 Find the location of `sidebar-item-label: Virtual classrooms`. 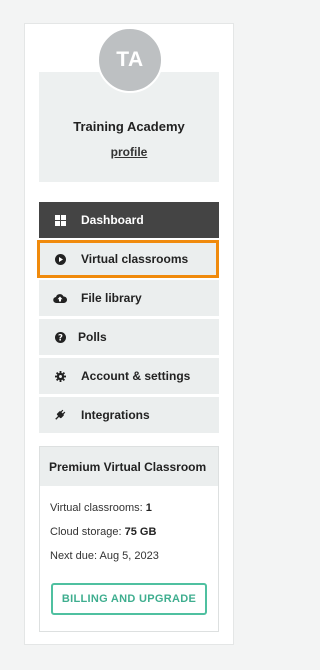

sidebar-item-label: Virtual classrooms is located at coordinates (135, 259).